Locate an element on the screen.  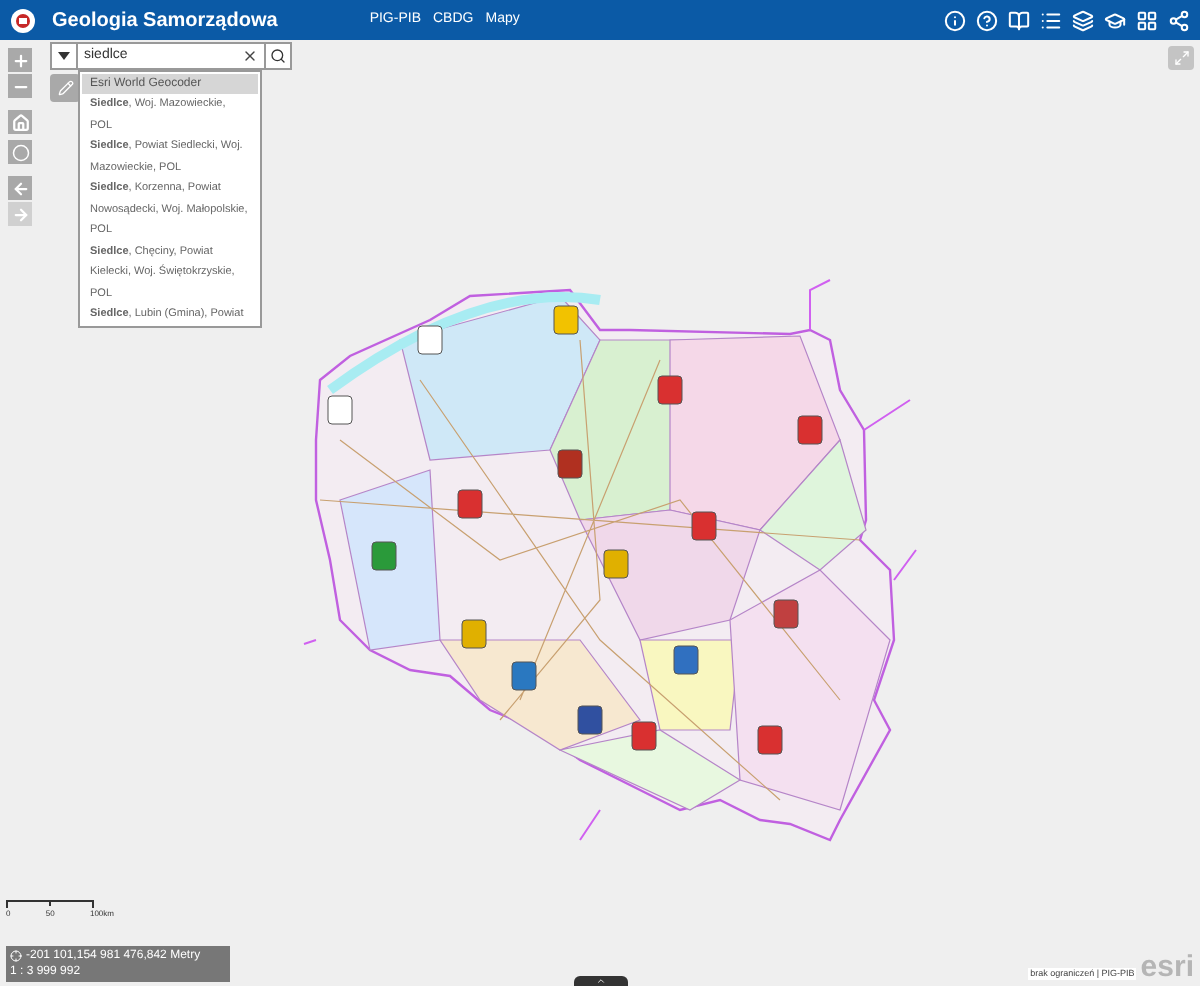
layers-icon is located at coordinates (1083, 20).